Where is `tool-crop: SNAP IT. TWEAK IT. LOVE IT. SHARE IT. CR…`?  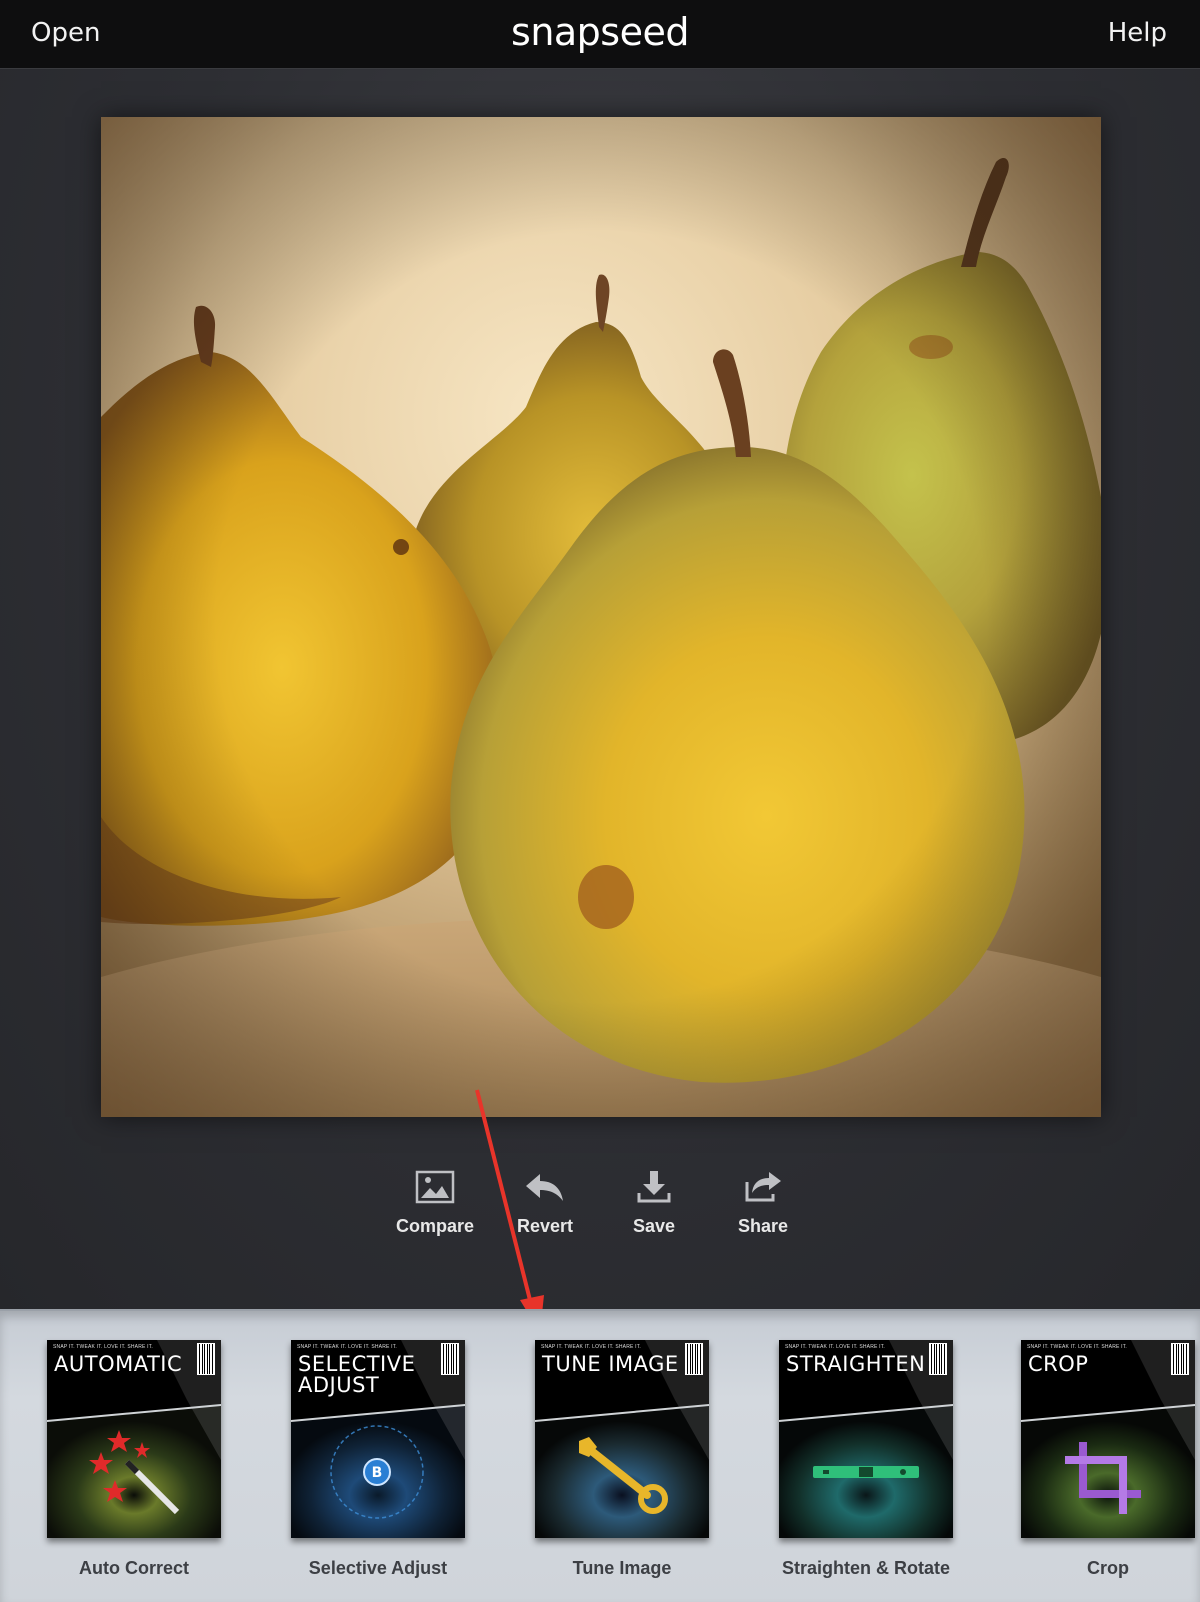 tool-crop: SNAP IT. TWEAK IT. LOVE IT. SHARE IT. CR… is located at coordinates (1108, 1459).